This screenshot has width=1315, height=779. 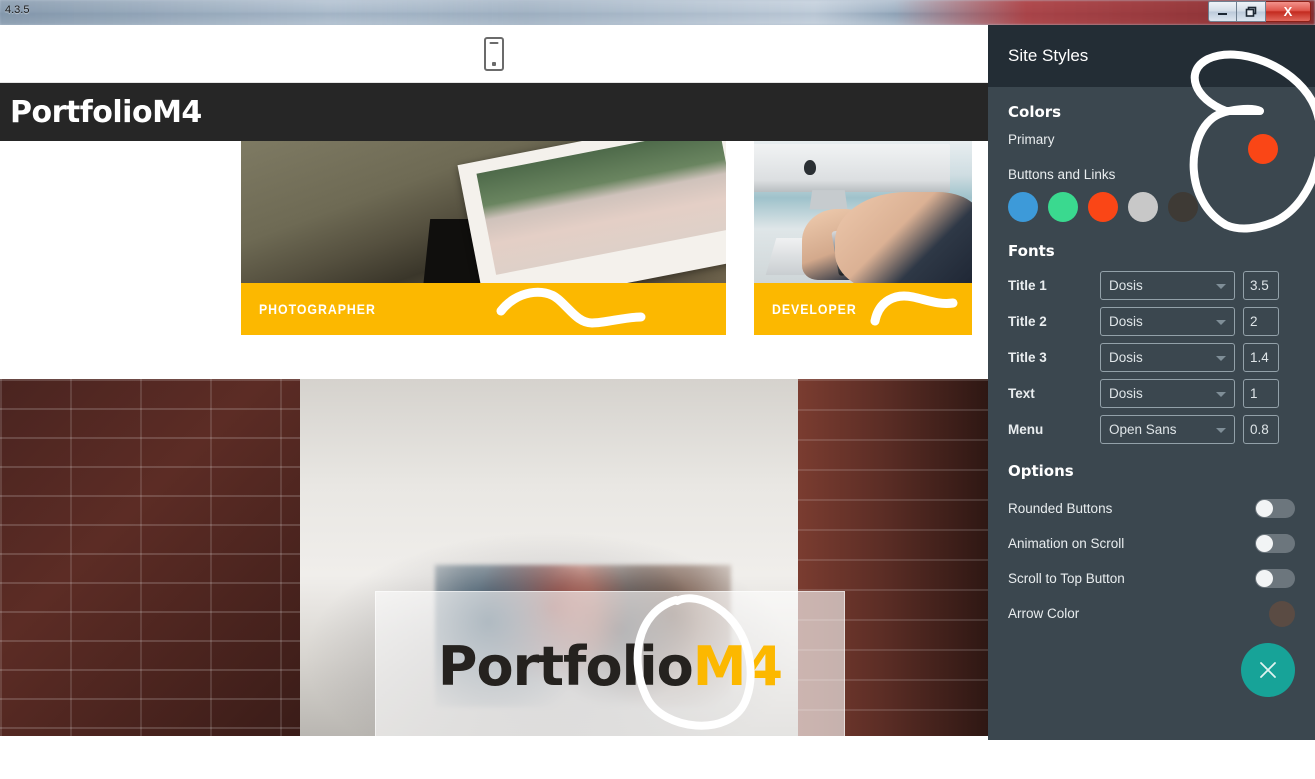 What do you see at coordinates (571, 307) in the screenshot?
I see `annotation-squiggle-photographer` at bounding box center [571, 307].